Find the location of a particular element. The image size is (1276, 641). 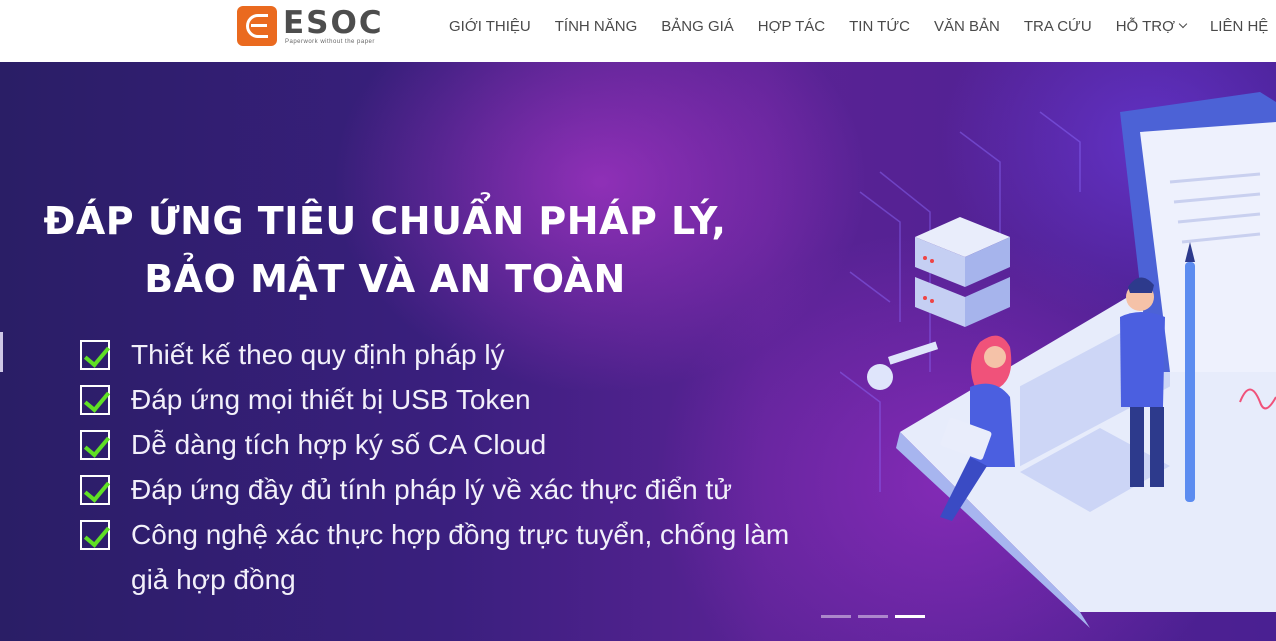

feature-item: Dễ dàng tích hợp ký số CA Cloud is located at coordinates (445, 444).